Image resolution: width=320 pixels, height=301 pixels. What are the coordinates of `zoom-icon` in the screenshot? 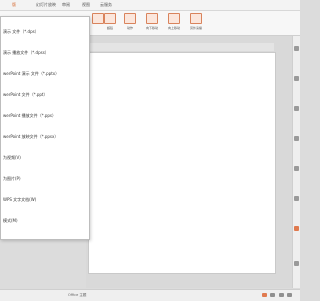 It's located at (289, 295).